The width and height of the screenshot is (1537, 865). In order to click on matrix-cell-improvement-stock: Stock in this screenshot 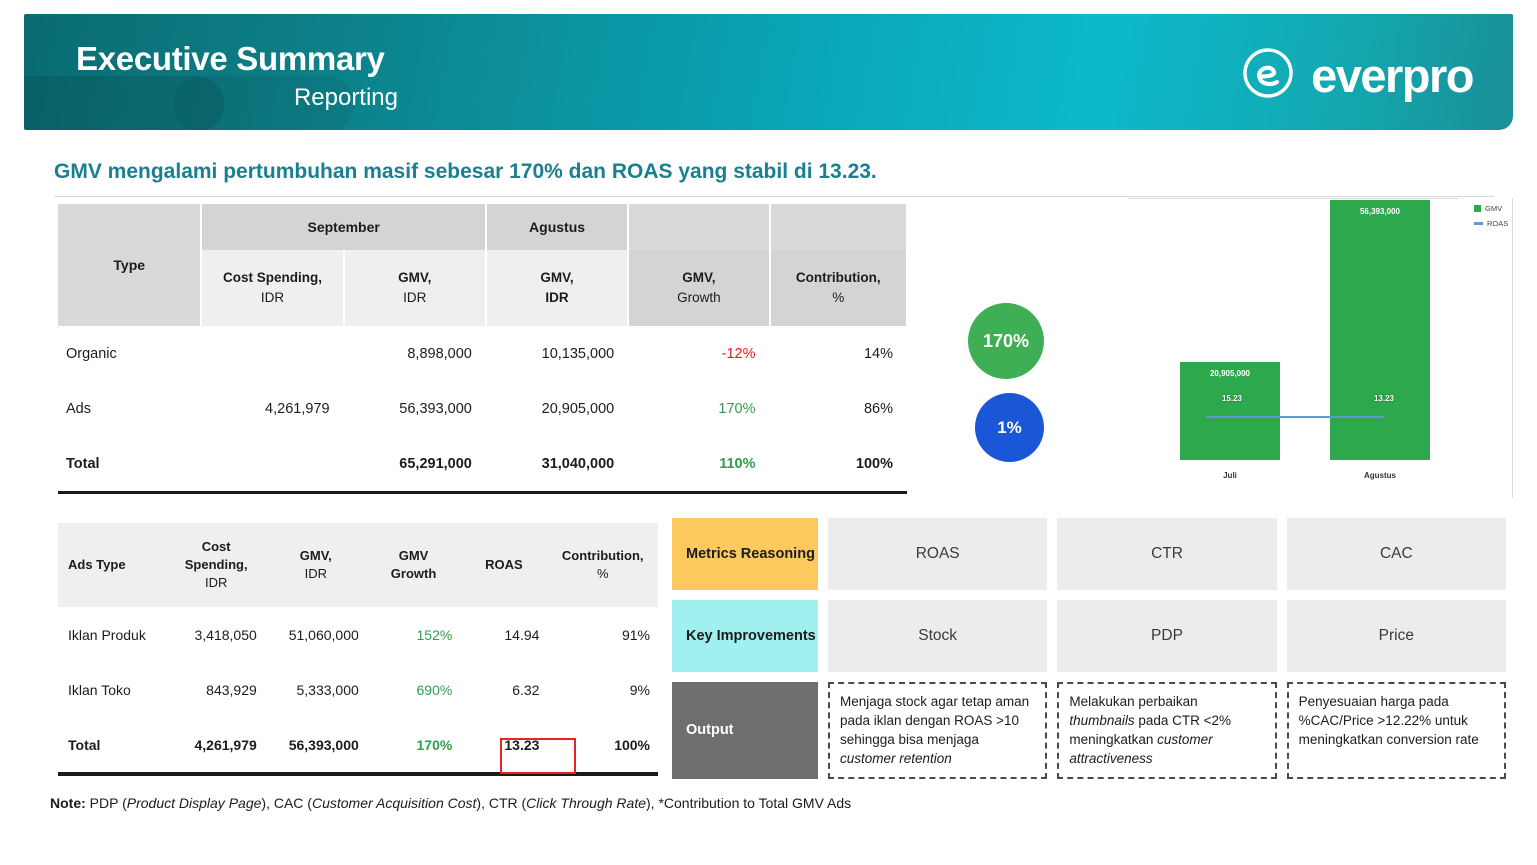, I will do `click(938, 636)`.